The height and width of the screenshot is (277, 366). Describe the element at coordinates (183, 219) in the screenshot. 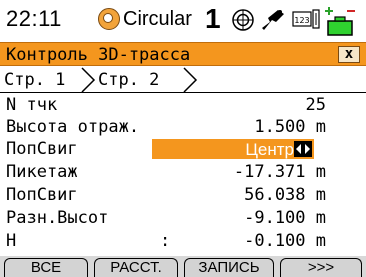

I see `row-height-diff: Разн.Высот -9.100 m` at that location.